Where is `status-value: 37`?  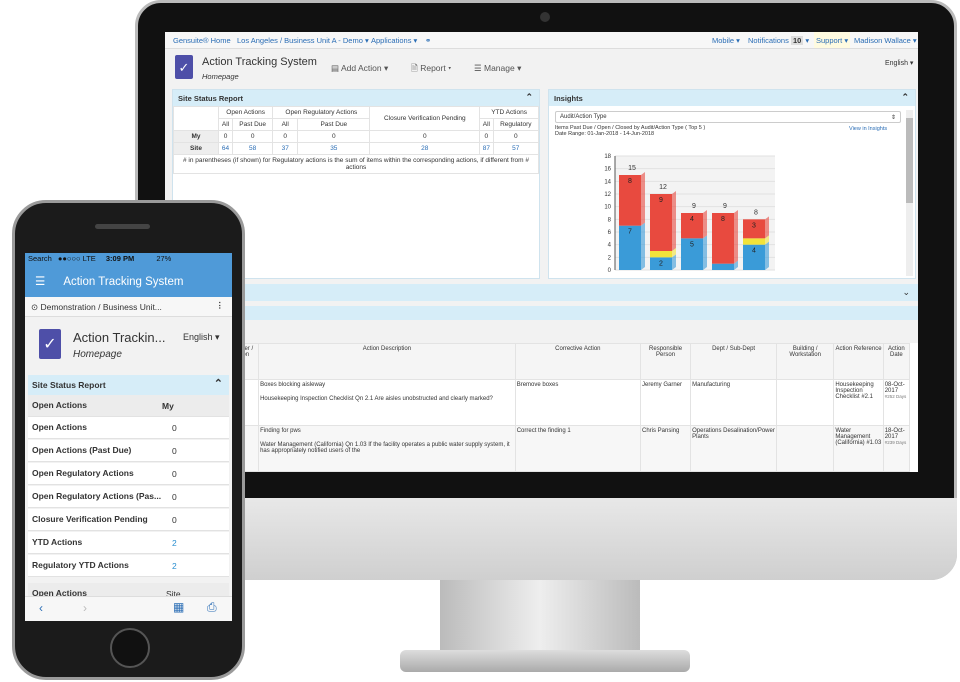
status-value: 37 is located at coordinates (285, 148).